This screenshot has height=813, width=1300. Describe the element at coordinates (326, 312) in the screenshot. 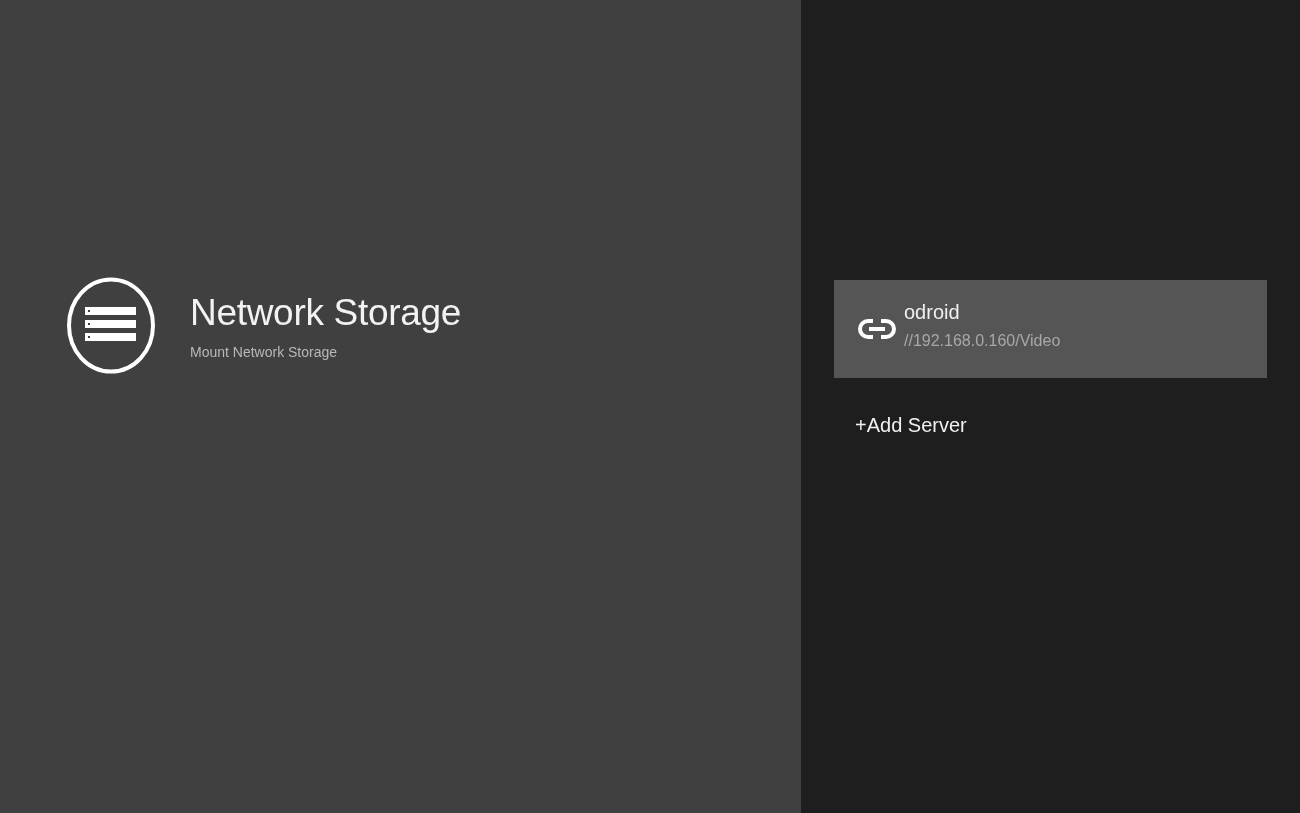

I see `page-title: Network Storage` at that location.